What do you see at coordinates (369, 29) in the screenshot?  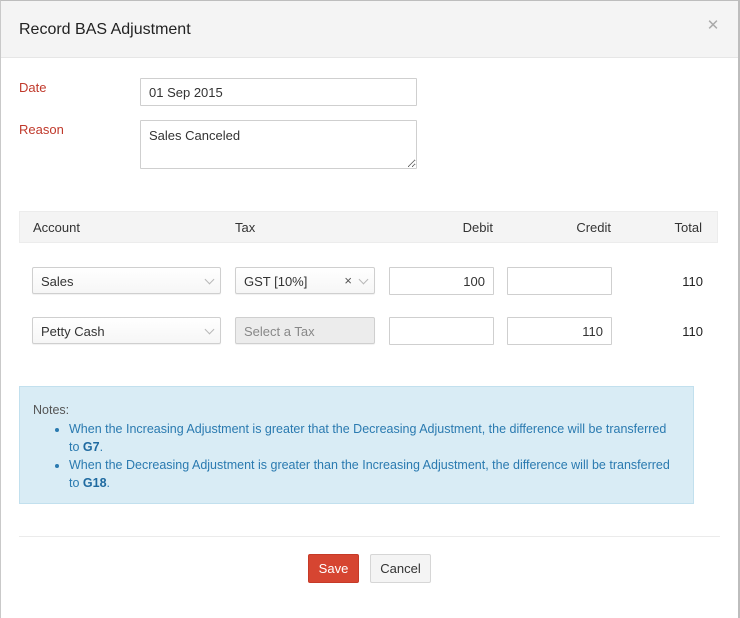 I see `modal-header: Record BAS Adjustment ✕` at bounding box center [369, 29].